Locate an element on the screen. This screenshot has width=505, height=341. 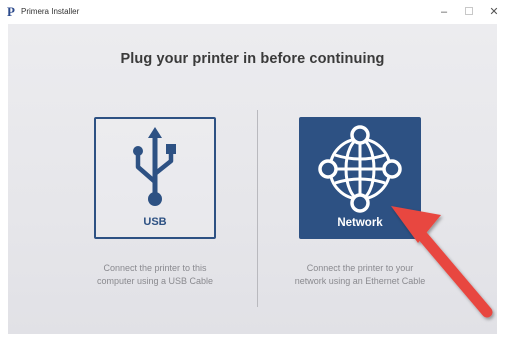
network-globe-icon is located at coordinates (360, 169).